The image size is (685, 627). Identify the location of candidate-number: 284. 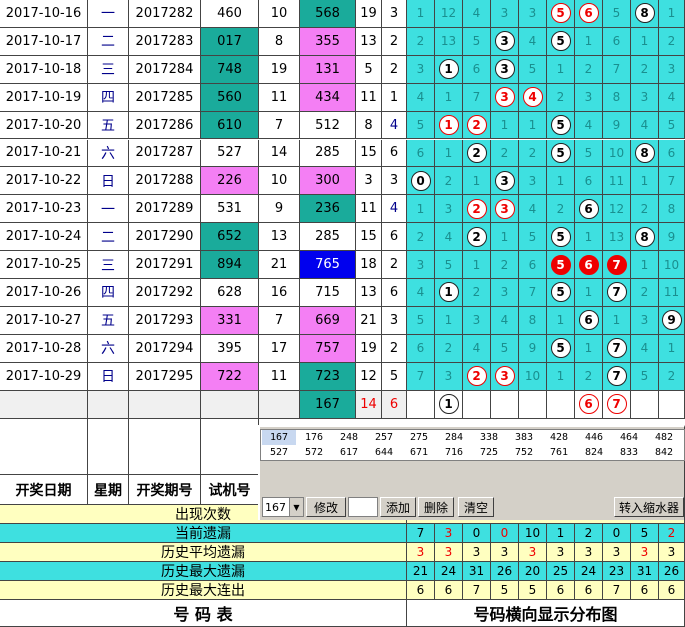
(454, 437).